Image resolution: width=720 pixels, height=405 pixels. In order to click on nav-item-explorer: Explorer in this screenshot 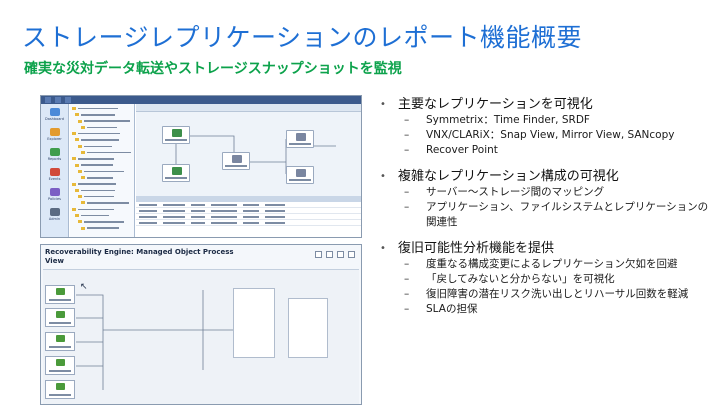, I will do `click(54, 134)`.